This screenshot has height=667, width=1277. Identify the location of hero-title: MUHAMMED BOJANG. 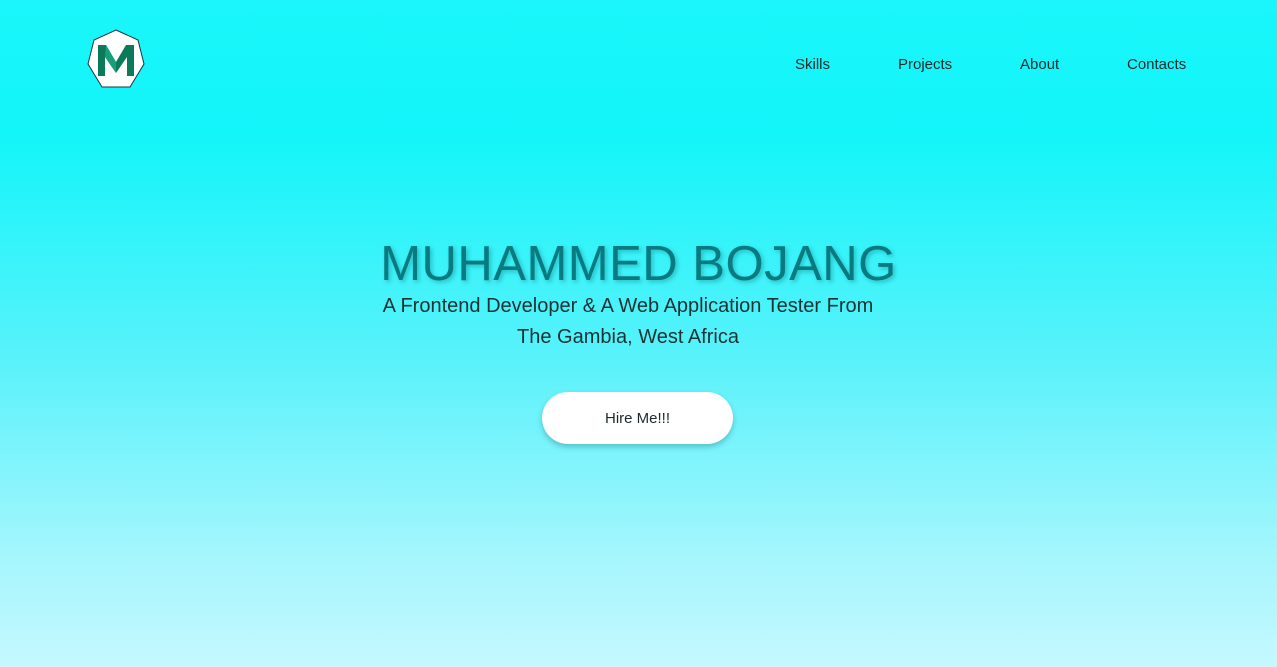
(638, 264).